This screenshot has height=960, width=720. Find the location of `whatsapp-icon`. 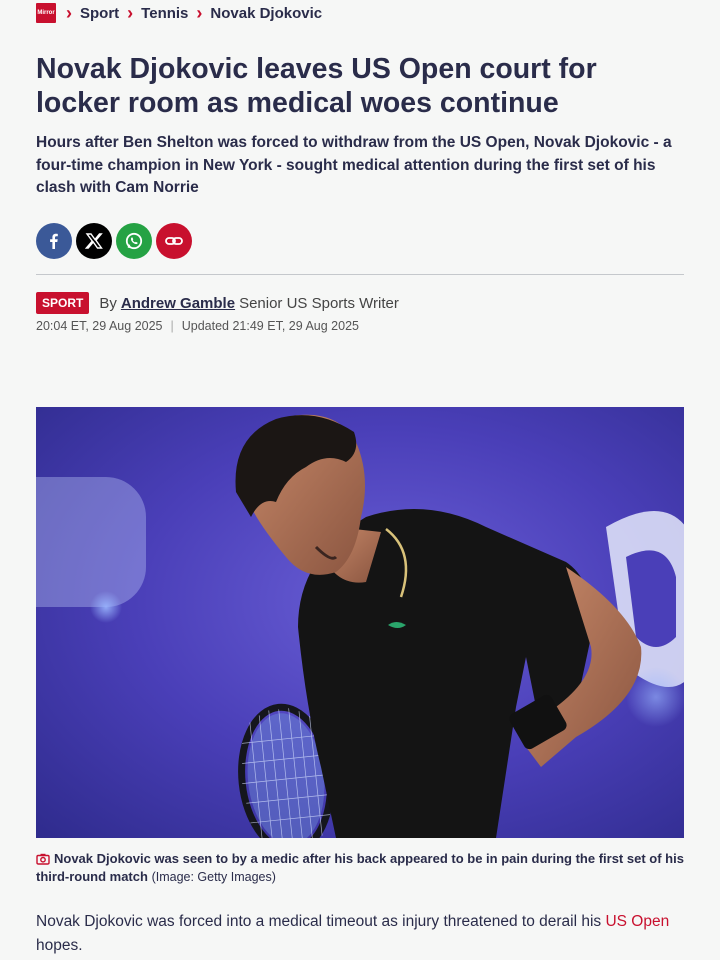

whatsapp-icon is located at coordinates (134, 241).